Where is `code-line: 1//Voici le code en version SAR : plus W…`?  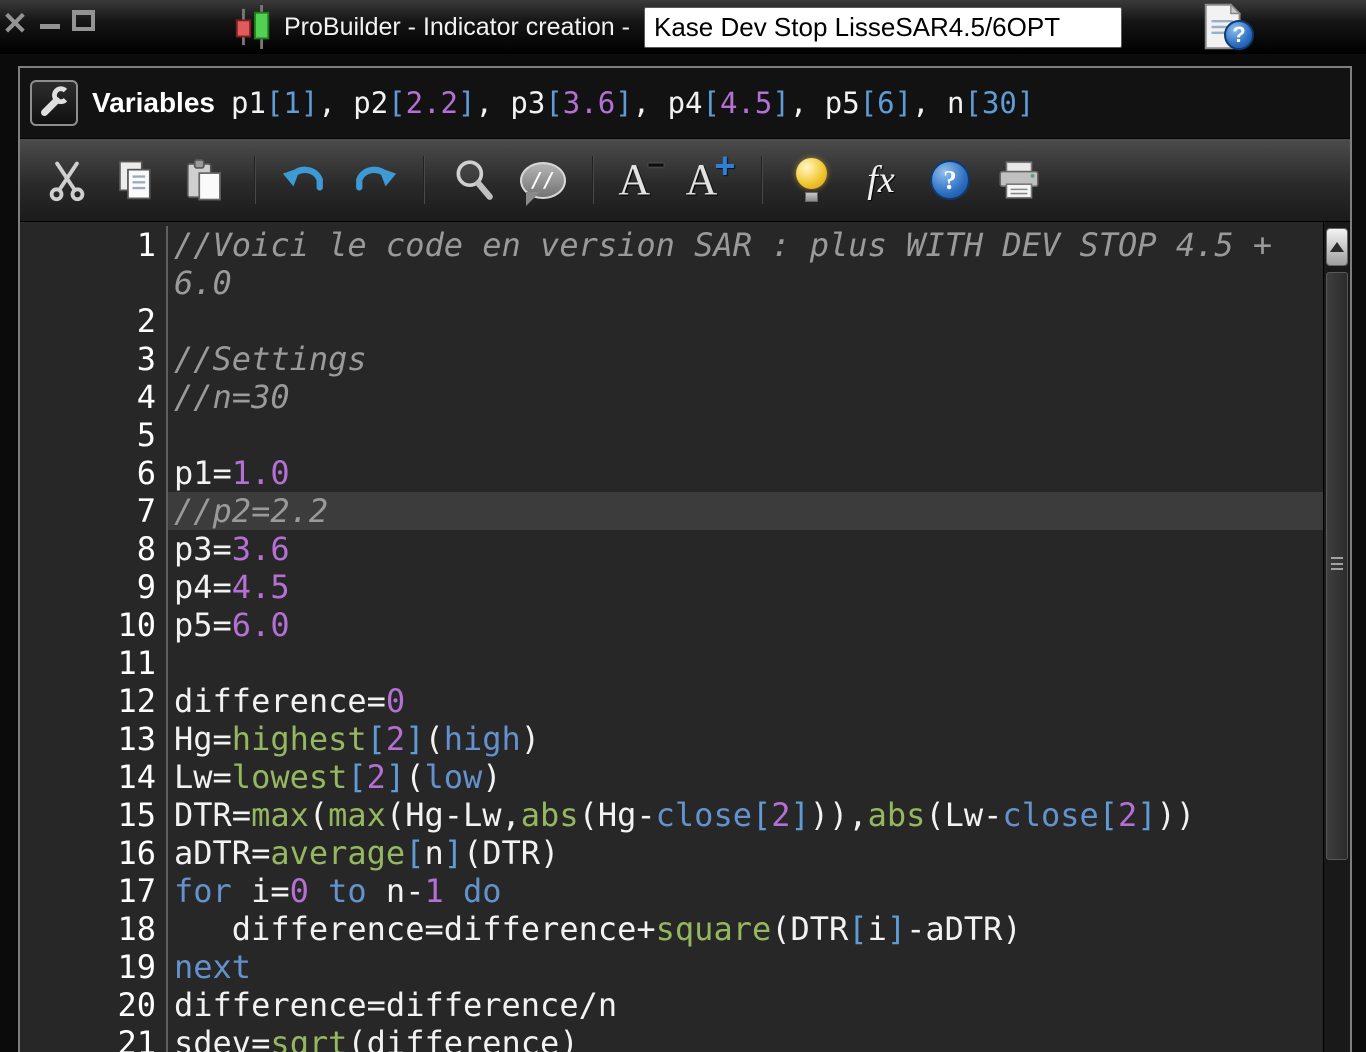 code-line: 1//Voici le code en version SAR : plus W… is located at coordinates (671, 264).